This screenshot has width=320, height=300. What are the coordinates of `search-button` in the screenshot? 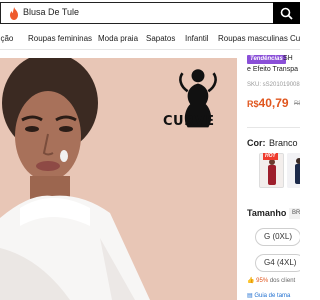 It's located at (286, 13).